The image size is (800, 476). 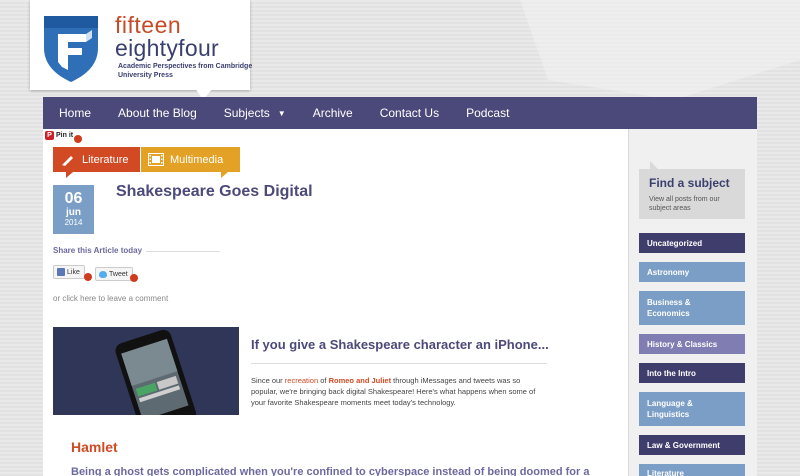 What do you see at coordinates (197, 159) in the screenshot?
I see `category-multimedia-label: Multimedia` at bounding box center [197, 159].